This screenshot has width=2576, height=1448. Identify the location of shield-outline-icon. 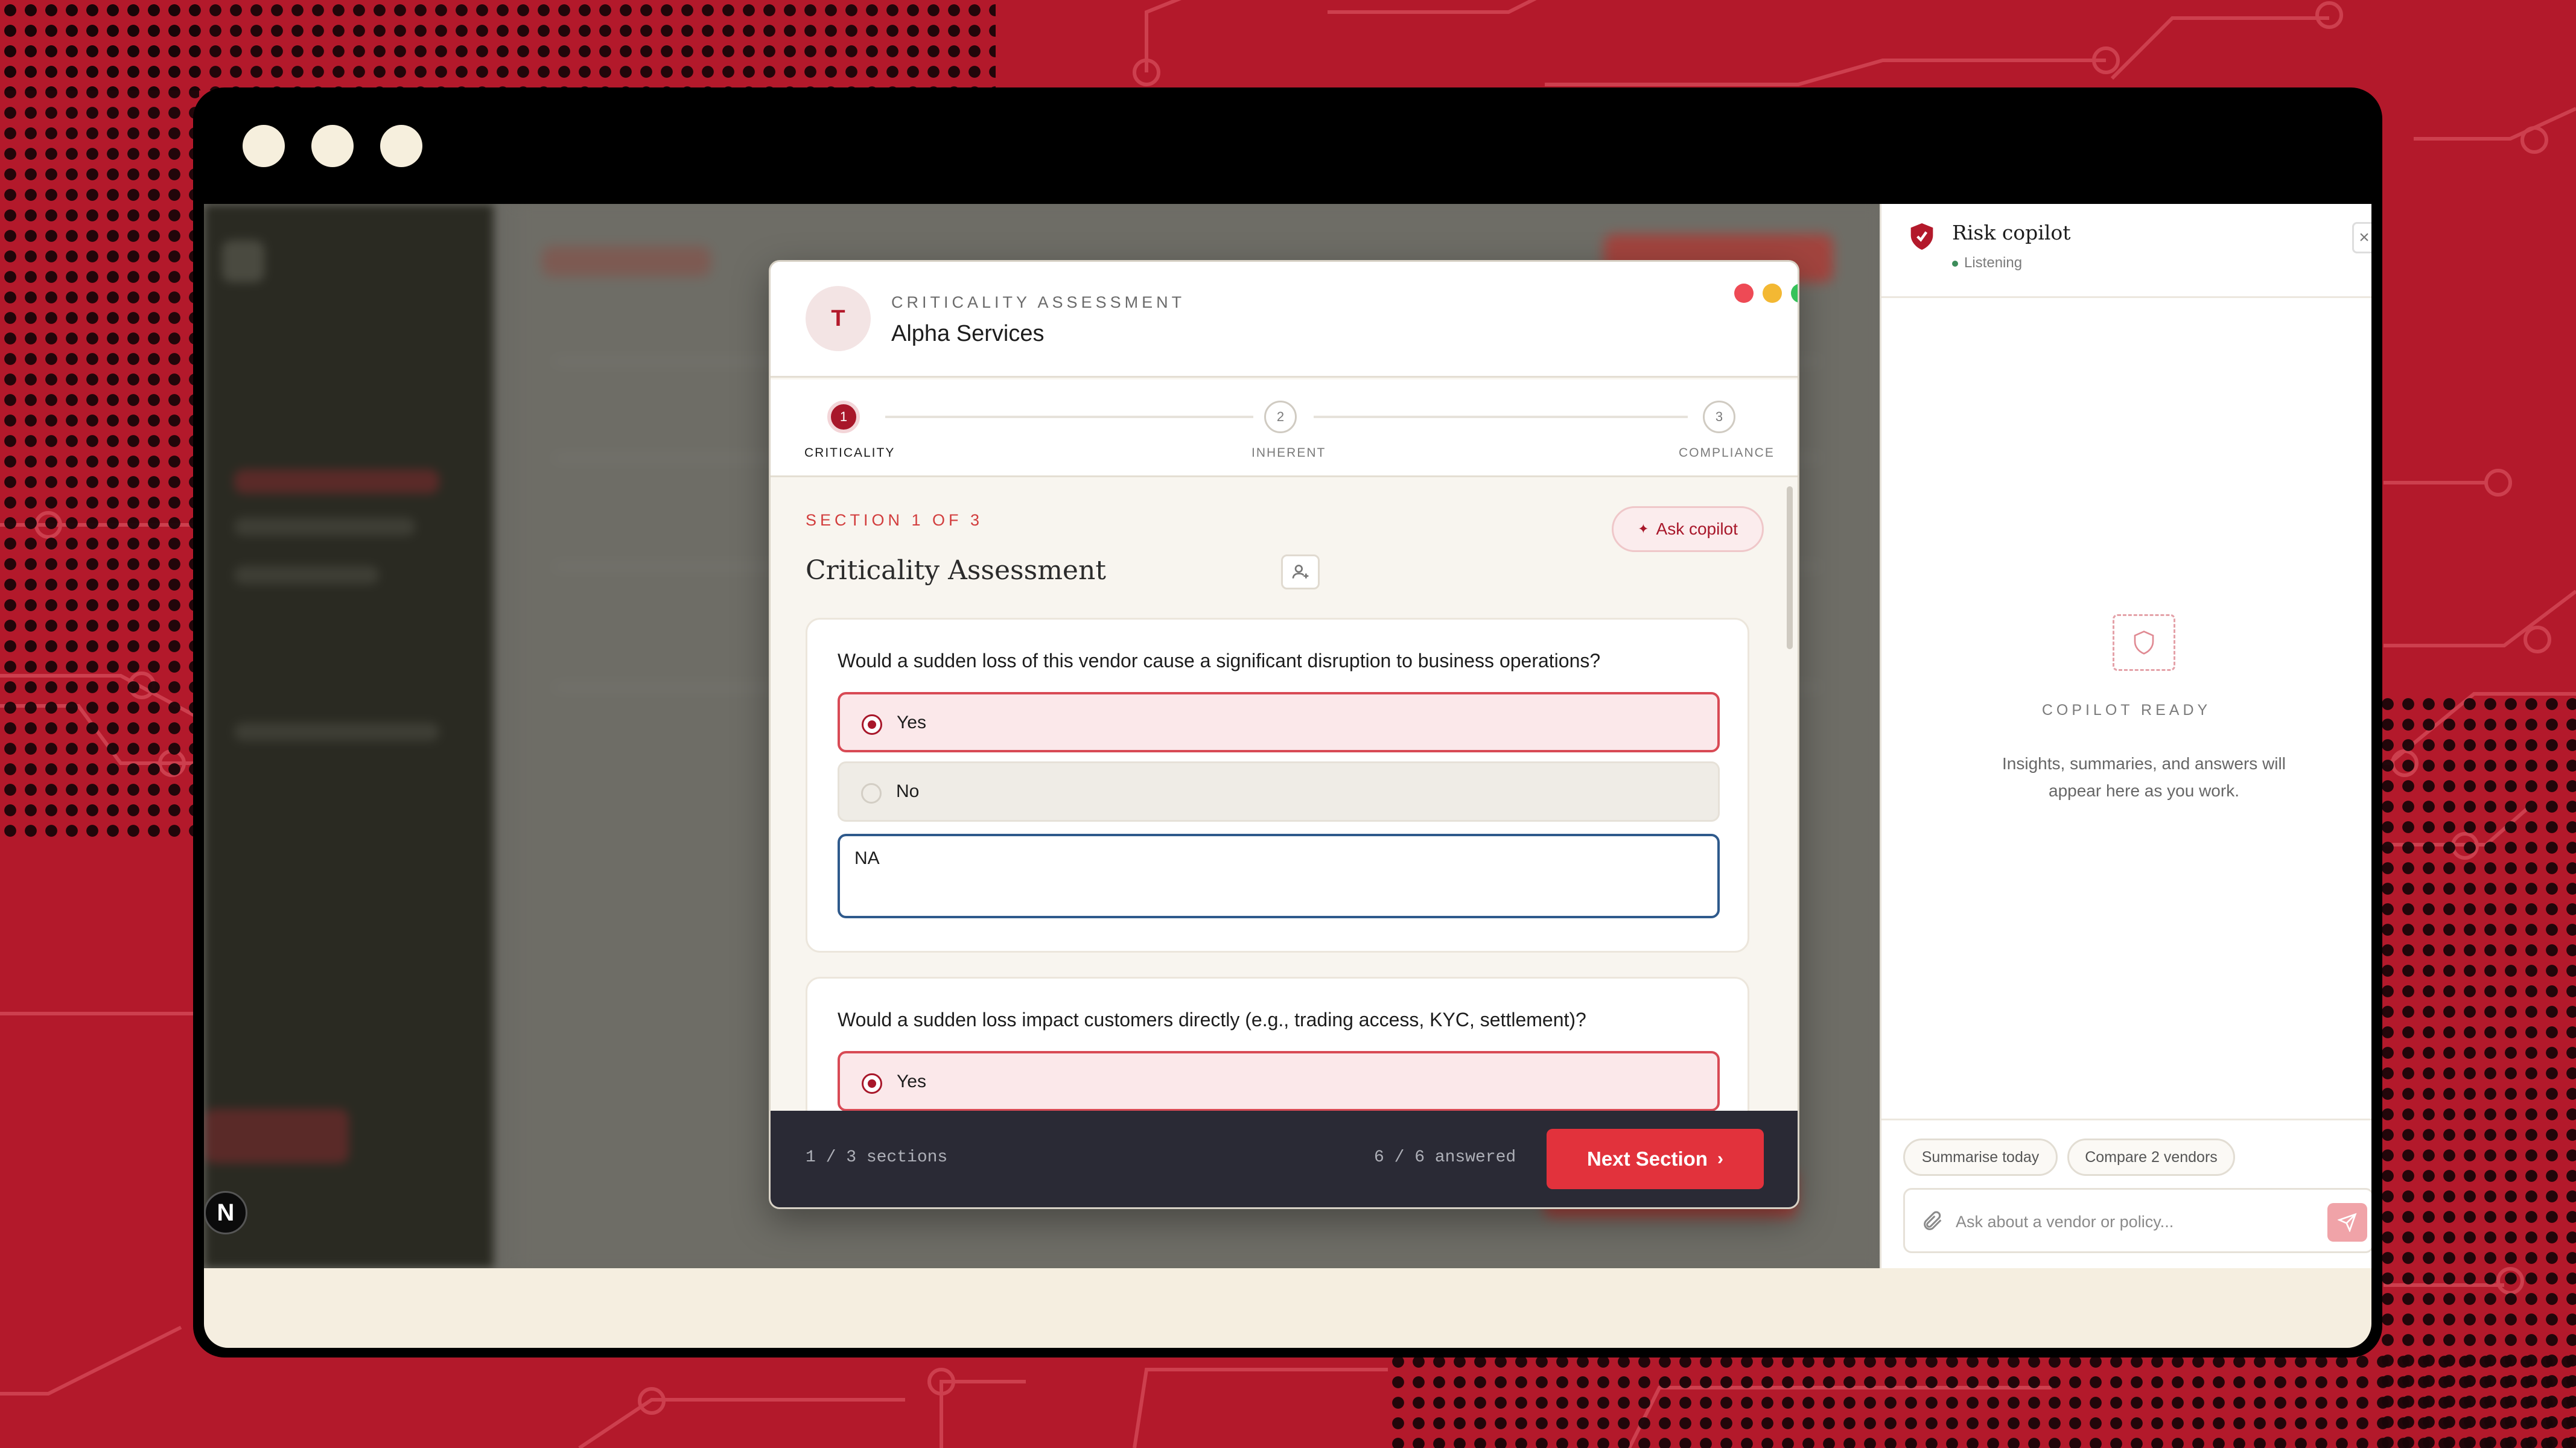
(2144, 642).